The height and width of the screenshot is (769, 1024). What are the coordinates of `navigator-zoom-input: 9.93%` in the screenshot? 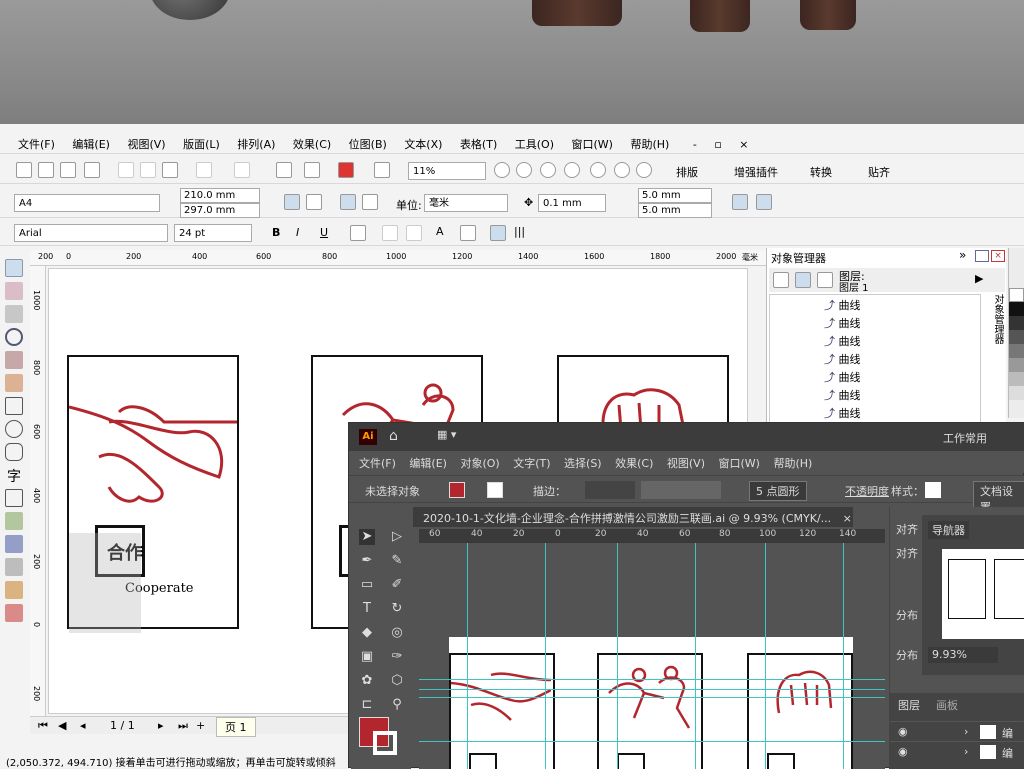 It's located at (963, 655).